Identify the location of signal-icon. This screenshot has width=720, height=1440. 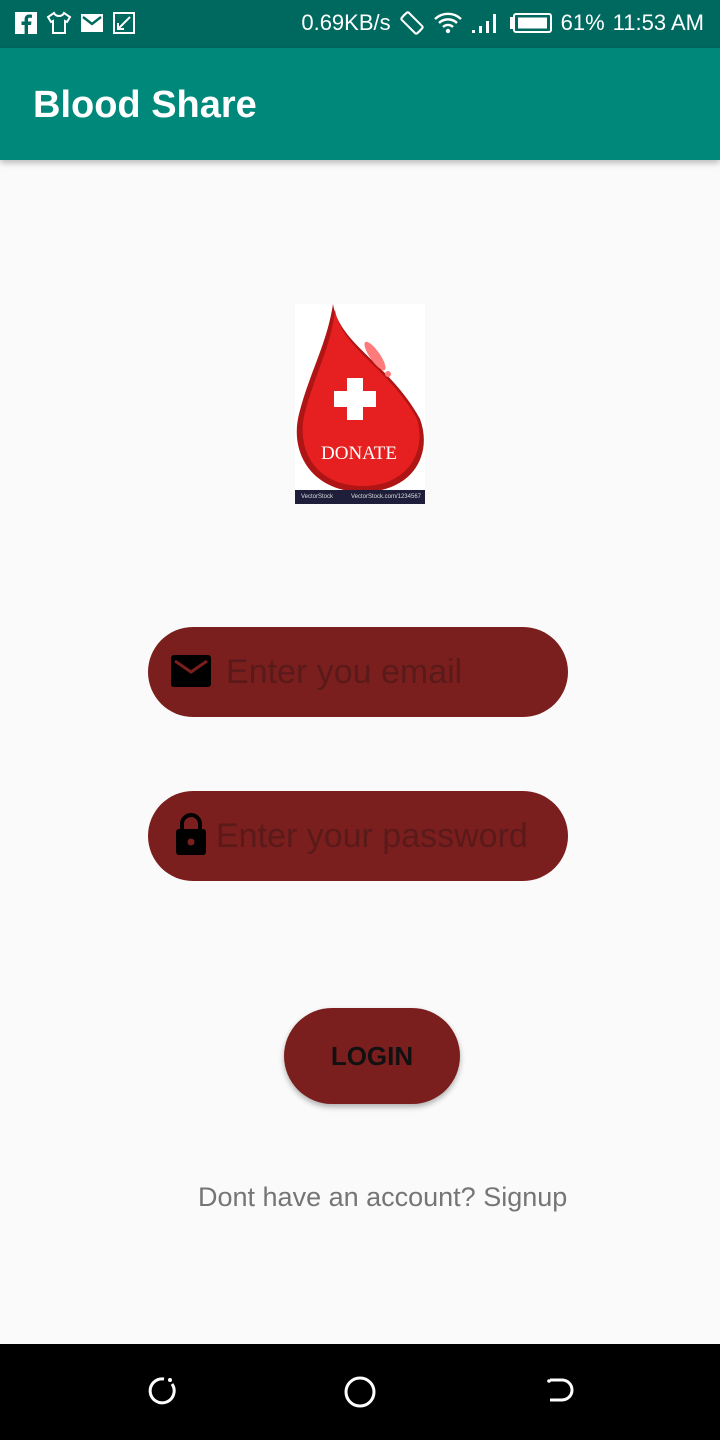
(483, 23).